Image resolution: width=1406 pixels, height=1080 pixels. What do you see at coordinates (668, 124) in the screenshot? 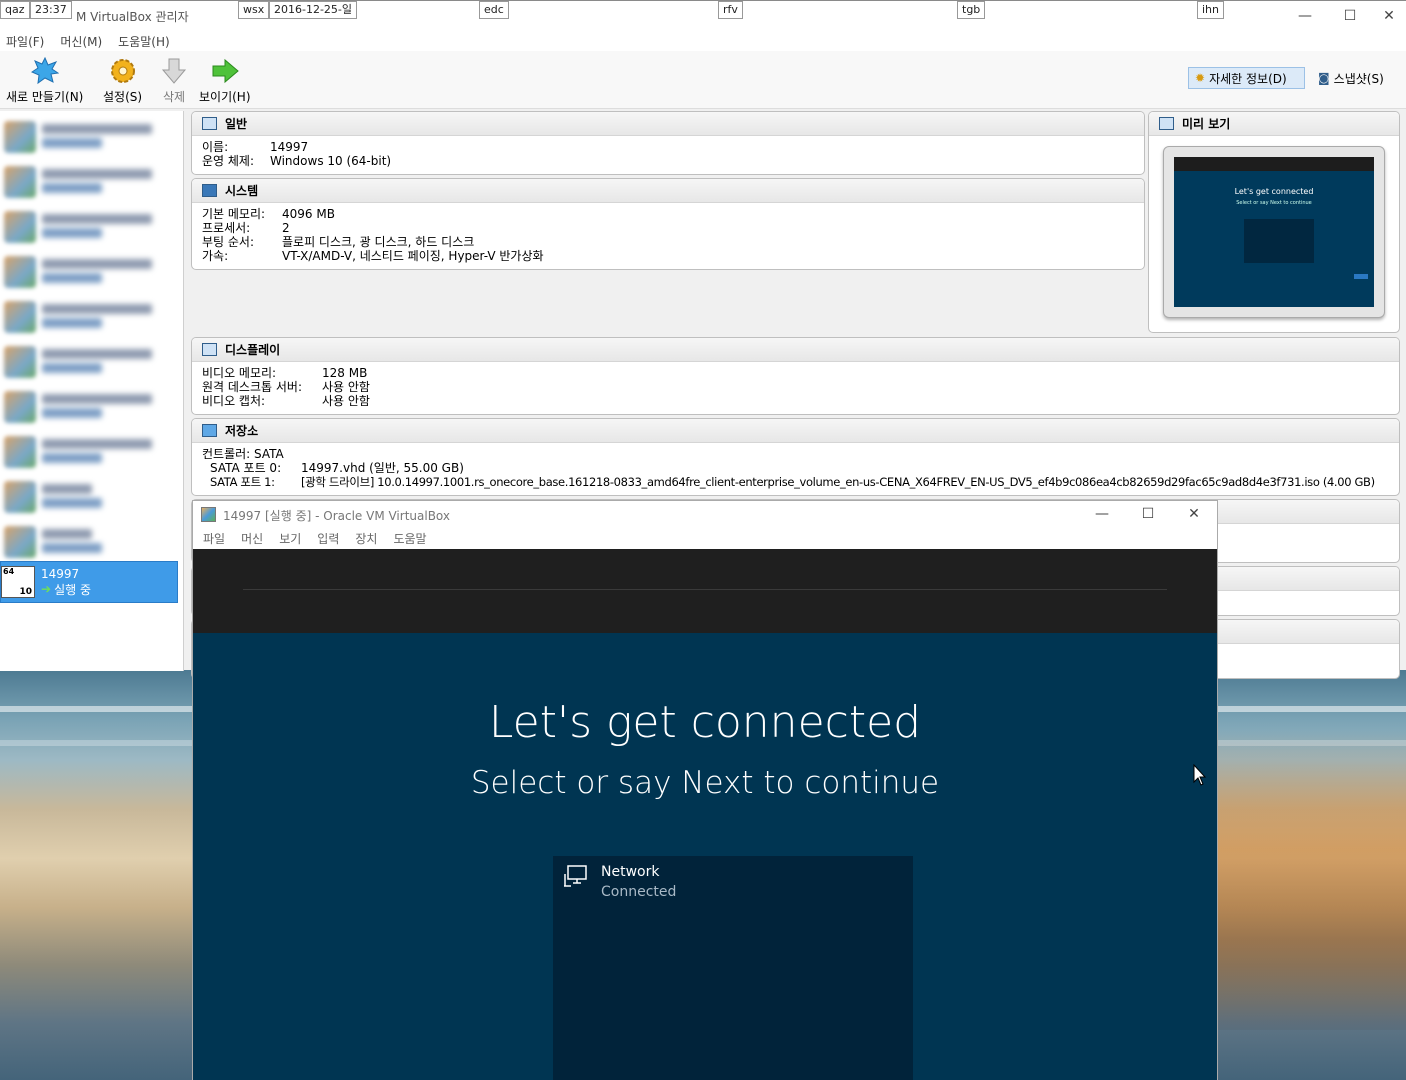
I see `general-header: 일반` at bounding box center [668, 124].